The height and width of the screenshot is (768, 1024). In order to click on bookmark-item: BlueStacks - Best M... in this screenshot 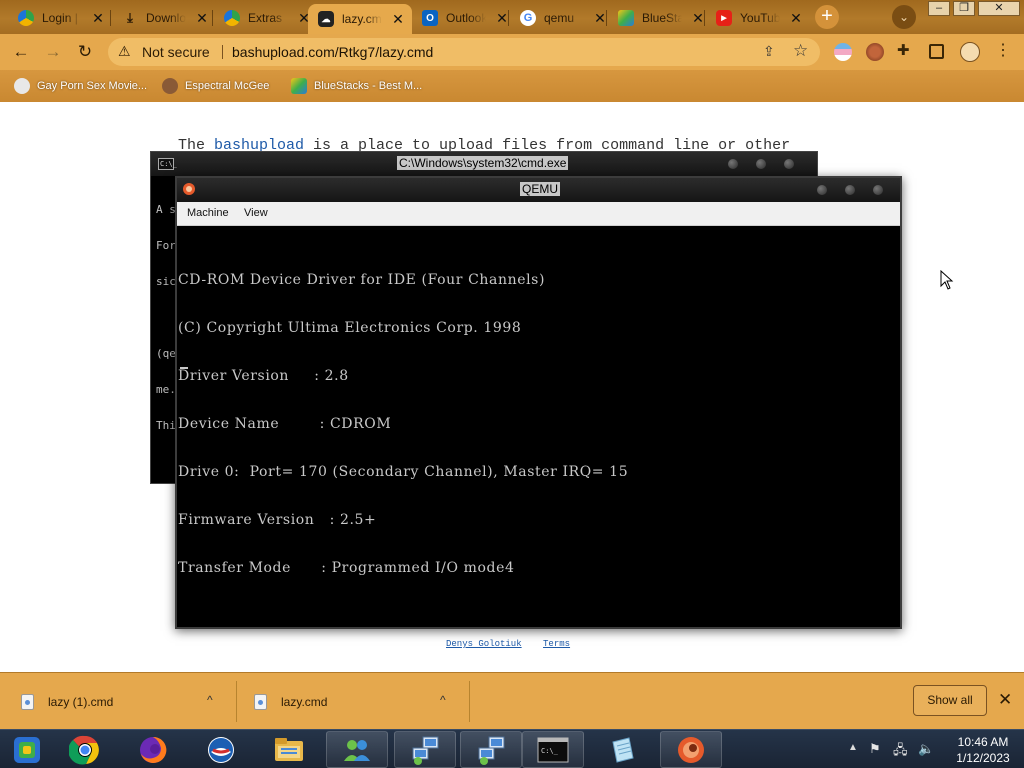, I will do `click(356, 86)`.